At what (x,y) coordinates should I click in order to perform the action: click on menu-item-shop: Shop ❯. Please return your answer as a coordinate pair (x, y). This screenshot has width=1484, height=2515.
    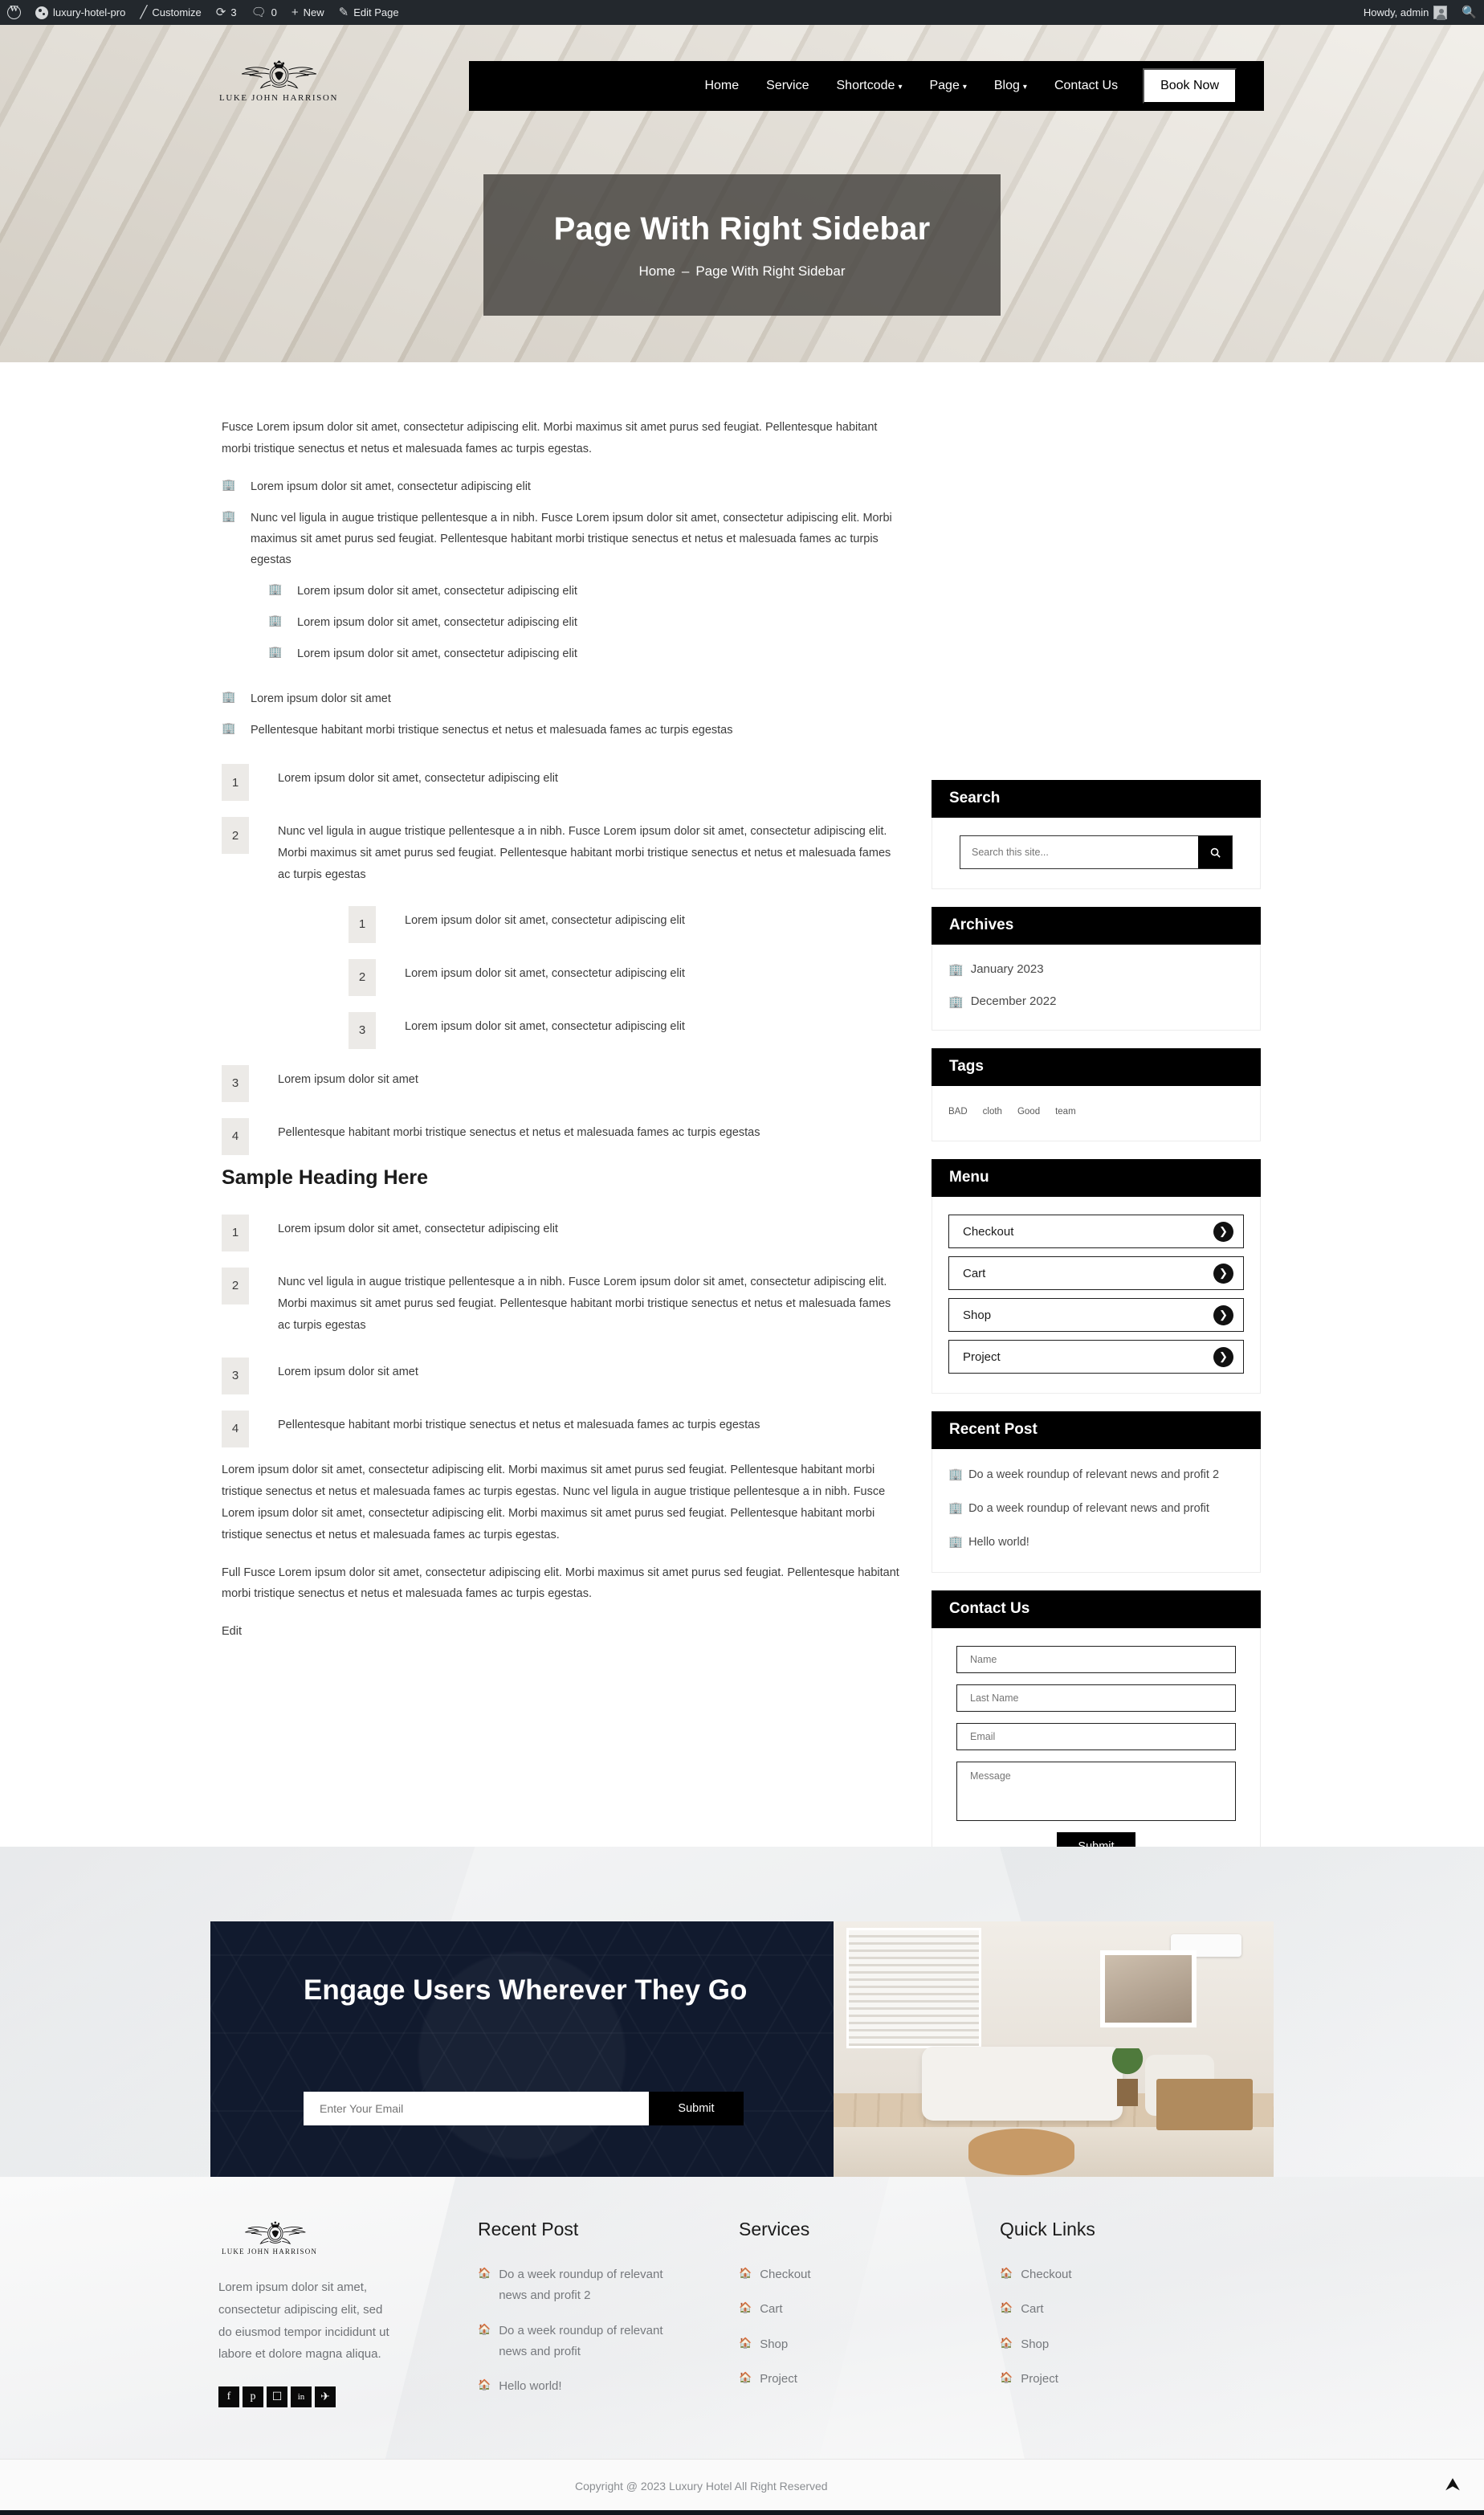
    Looking at the image, I should click on (1096, 1315).